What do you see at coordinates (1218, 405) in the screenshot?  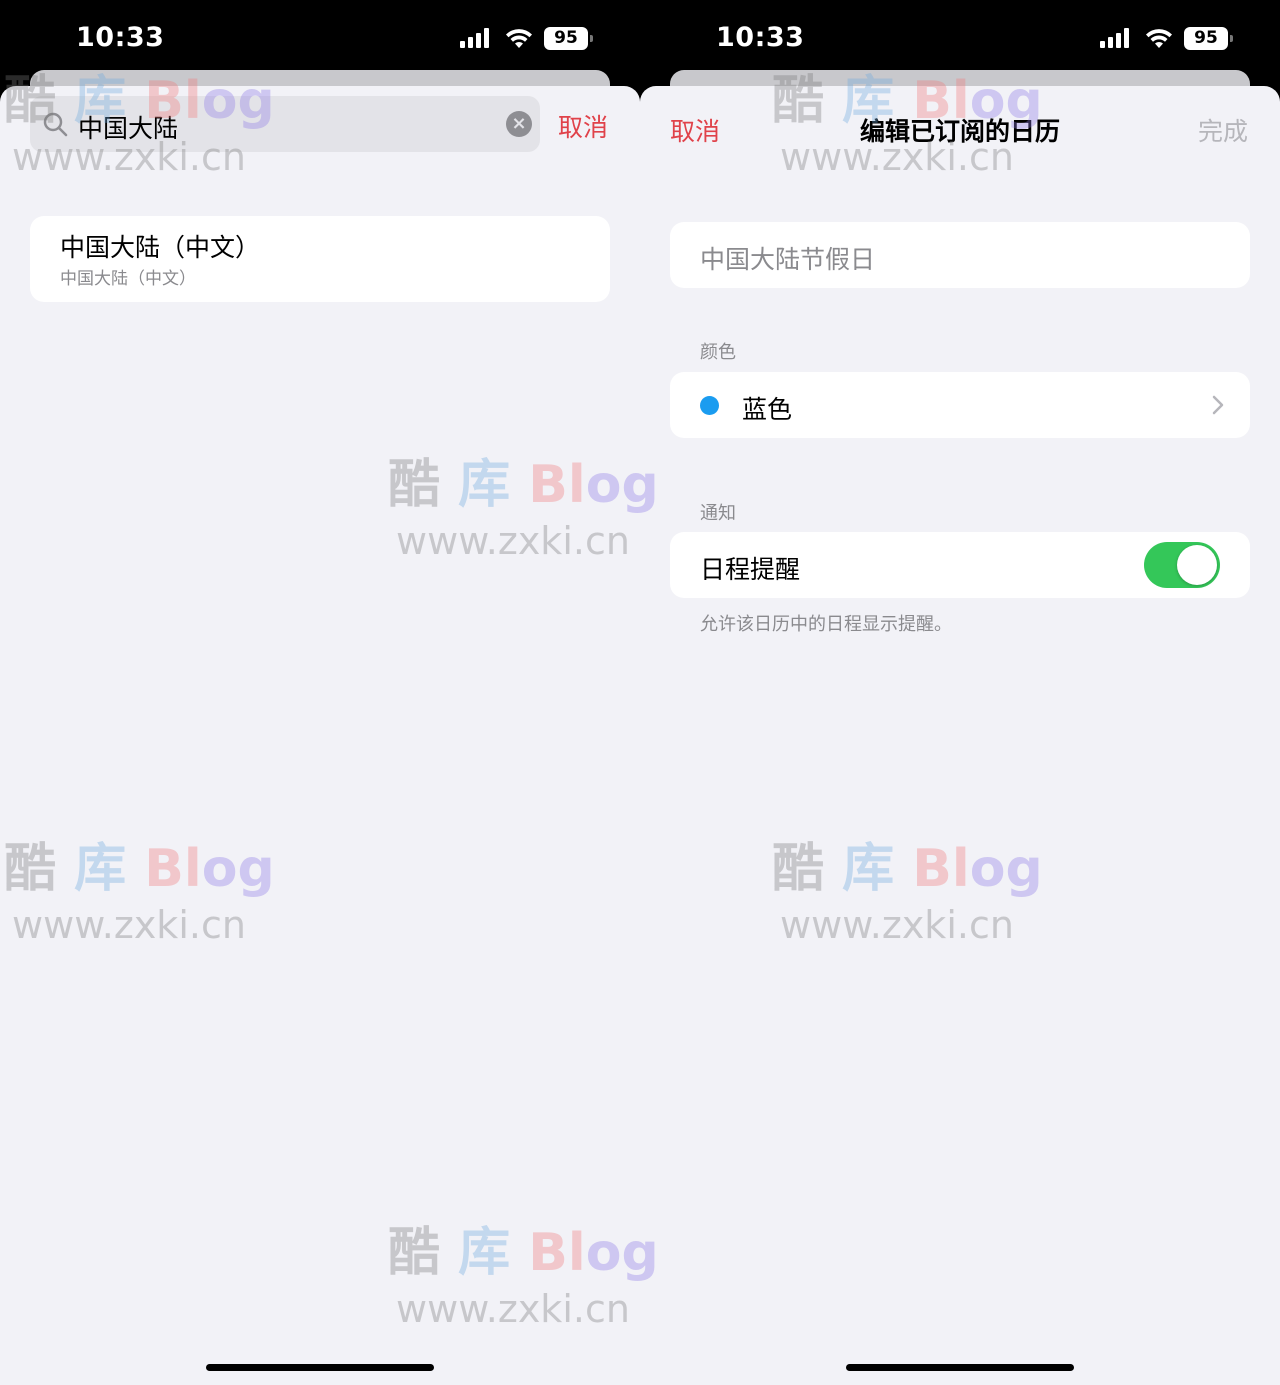 I see `chevron-right-icon` at bounding box center [1218, 405].